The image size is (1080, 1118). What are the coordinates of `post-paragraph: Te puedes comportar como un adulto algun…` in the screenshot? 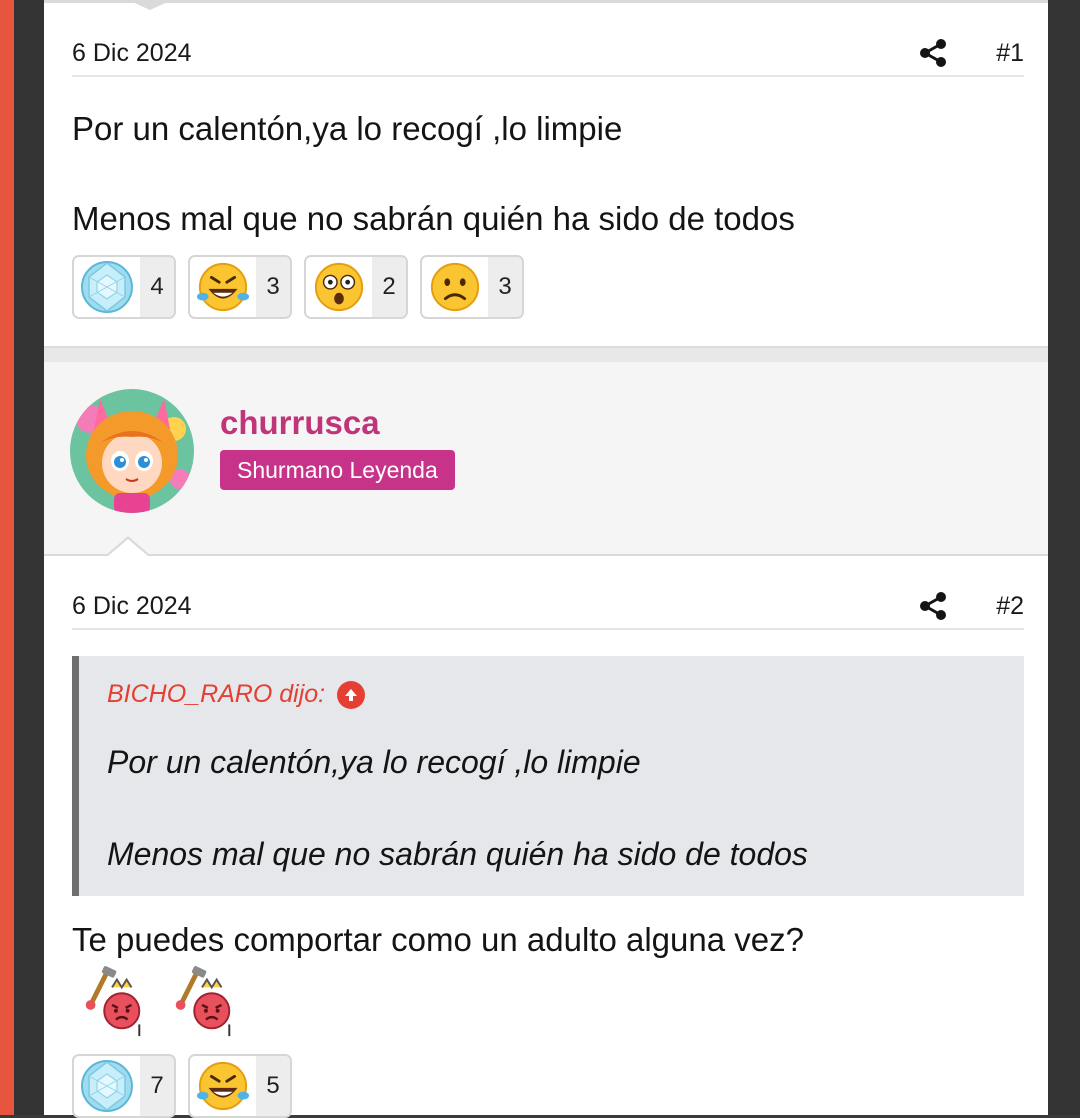 It's located at (438, 939).